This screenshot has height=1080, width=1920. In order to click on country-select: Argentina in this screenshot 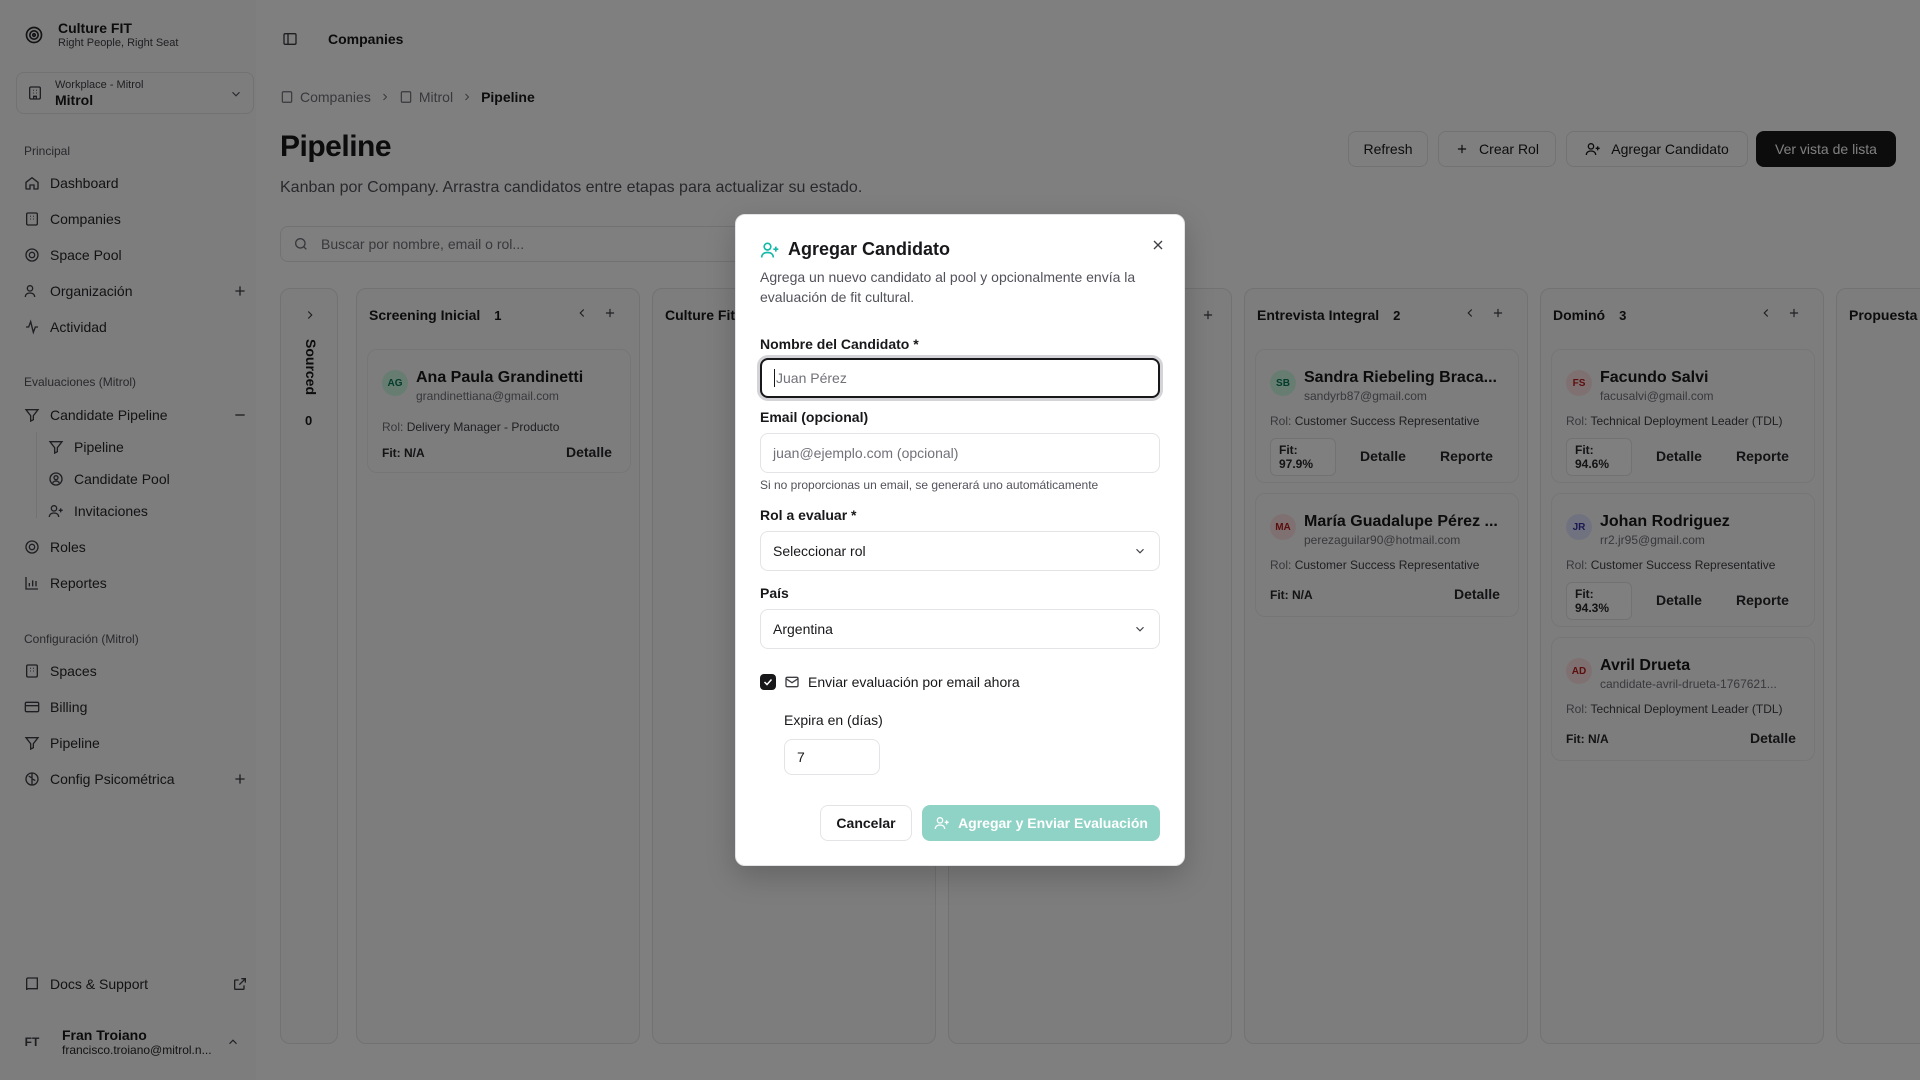, I will do `click(960, 629)`.